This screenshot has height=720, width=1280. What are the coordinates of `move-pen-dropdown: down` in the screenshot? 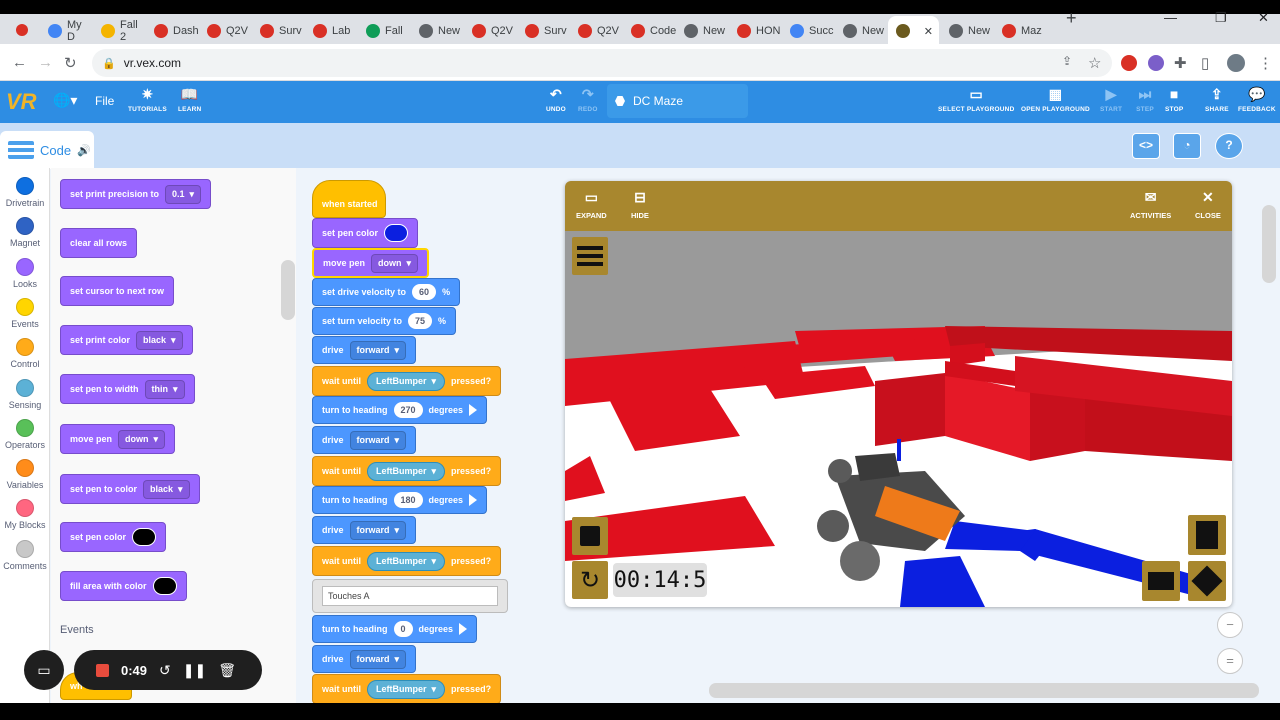 It's located at (142, 439).